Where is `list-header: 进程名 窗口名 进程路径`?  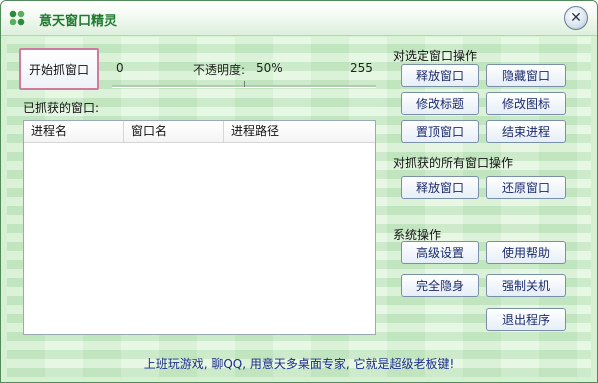
list-header: 进程名 窗口名 进程路径 is located at coordinates (199, 132).